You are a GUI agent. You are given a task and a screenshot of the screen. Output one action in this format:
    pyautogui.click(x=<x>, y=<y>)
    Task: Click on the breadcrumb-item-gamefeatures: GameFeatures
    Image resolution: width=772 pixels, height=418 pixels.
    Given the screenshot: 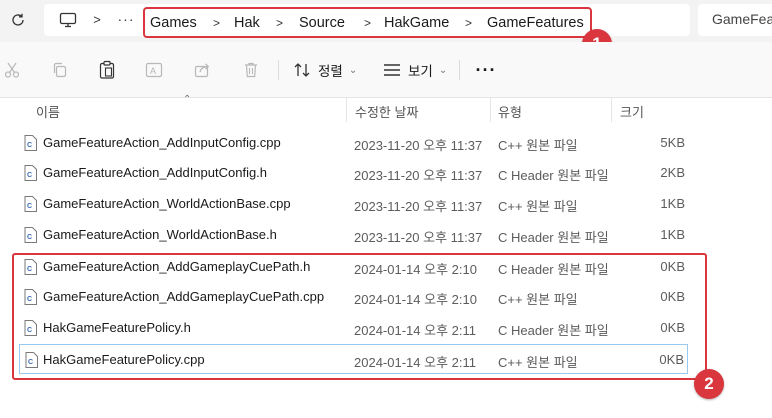 What is the action you would take?
    pyautogui.click(x=535, y=23)
    